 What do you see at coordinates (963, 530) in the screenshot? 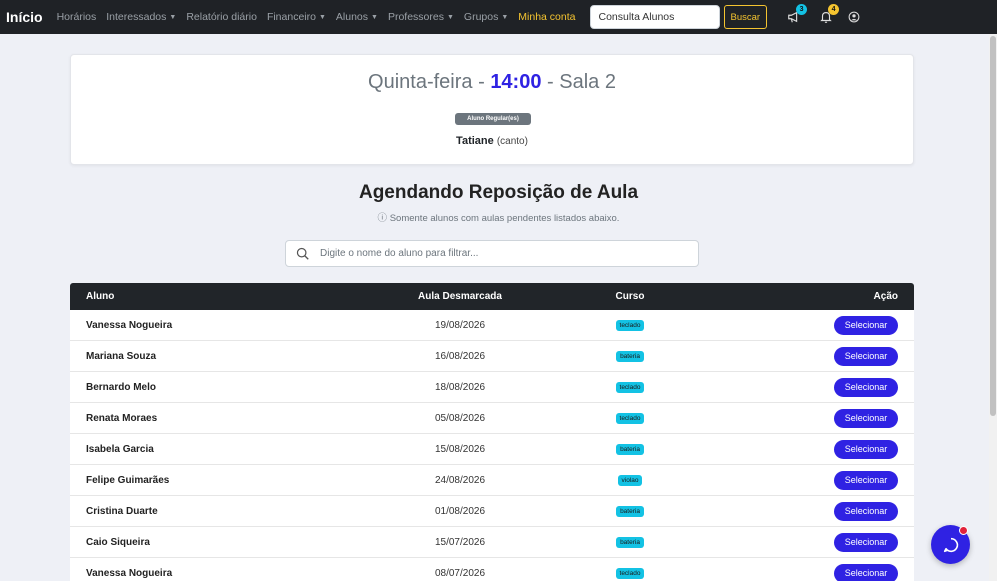
I see `chat-notification-dot` at bounding box center [963, 530].